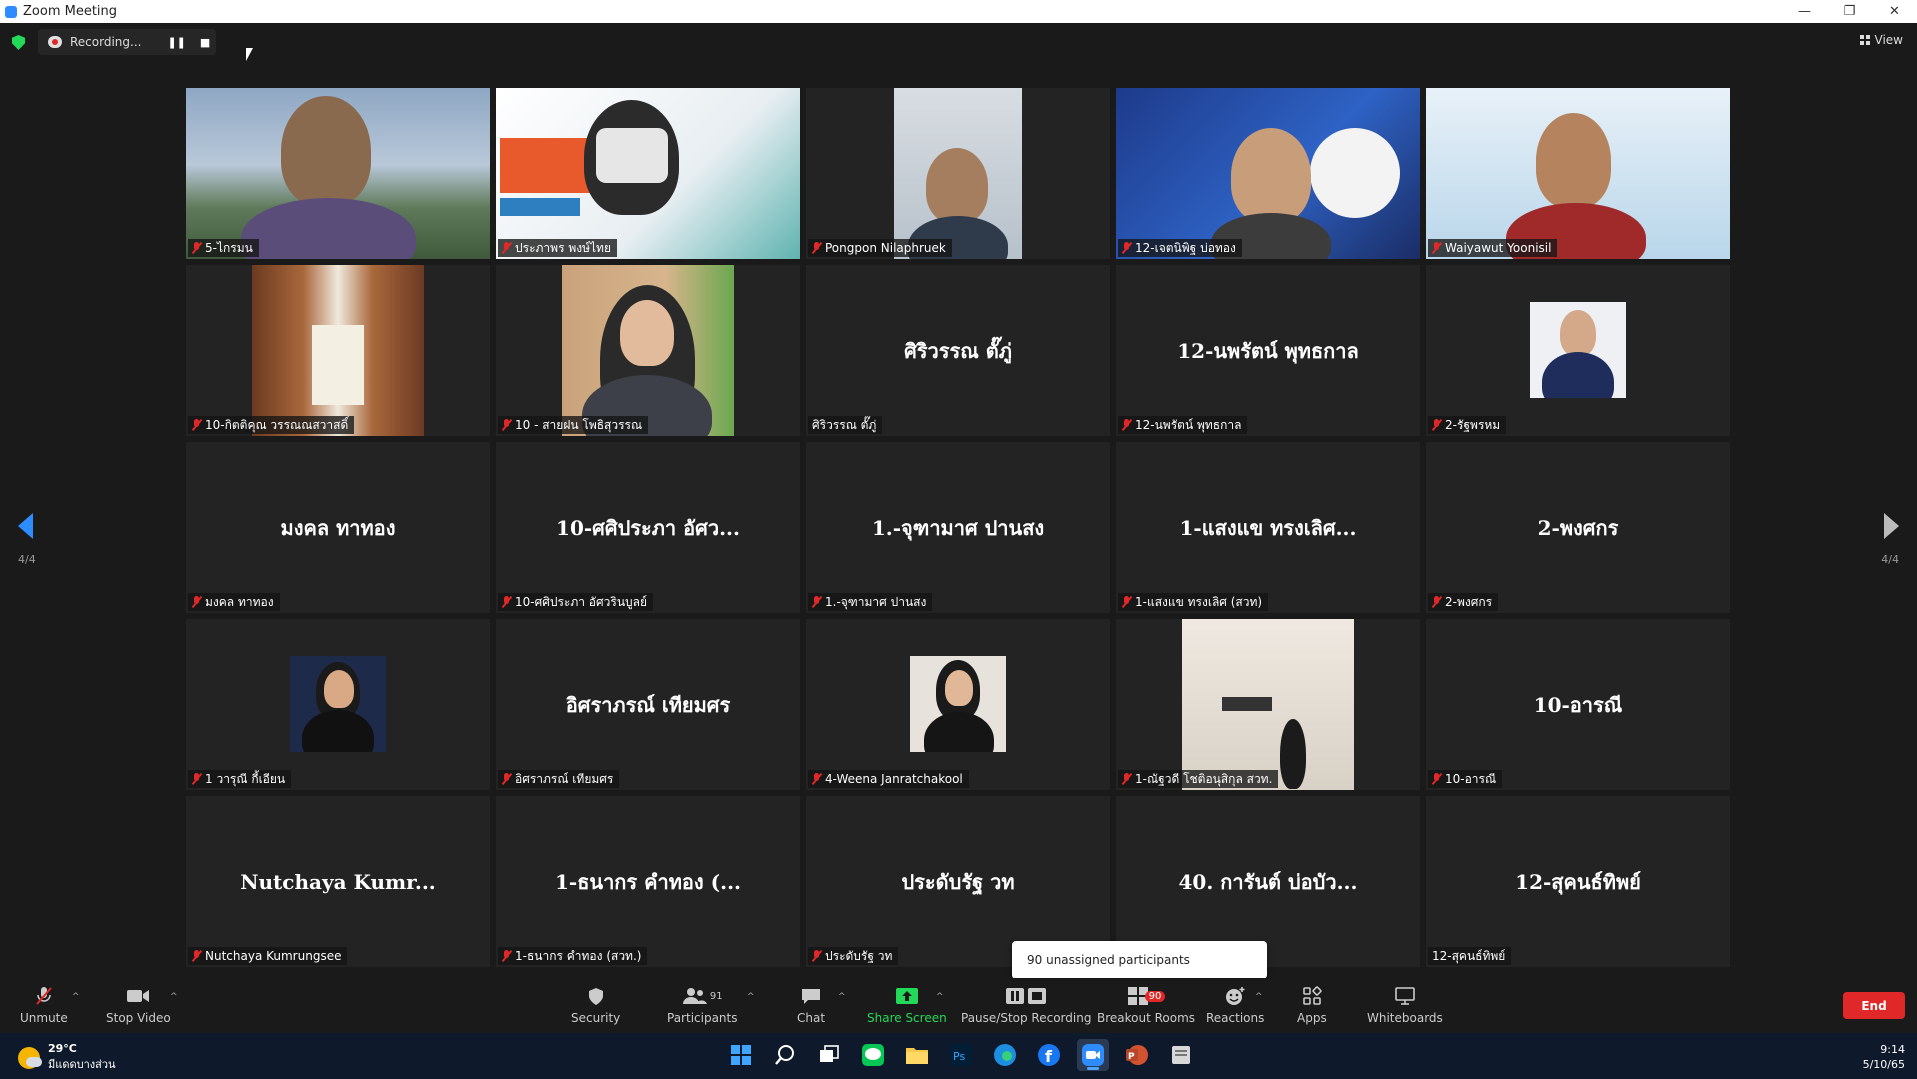 This screenshot has height=1079, width=1917. I want to click on participant-tile: 4-Weena Janratchakool, so click(958, 704).